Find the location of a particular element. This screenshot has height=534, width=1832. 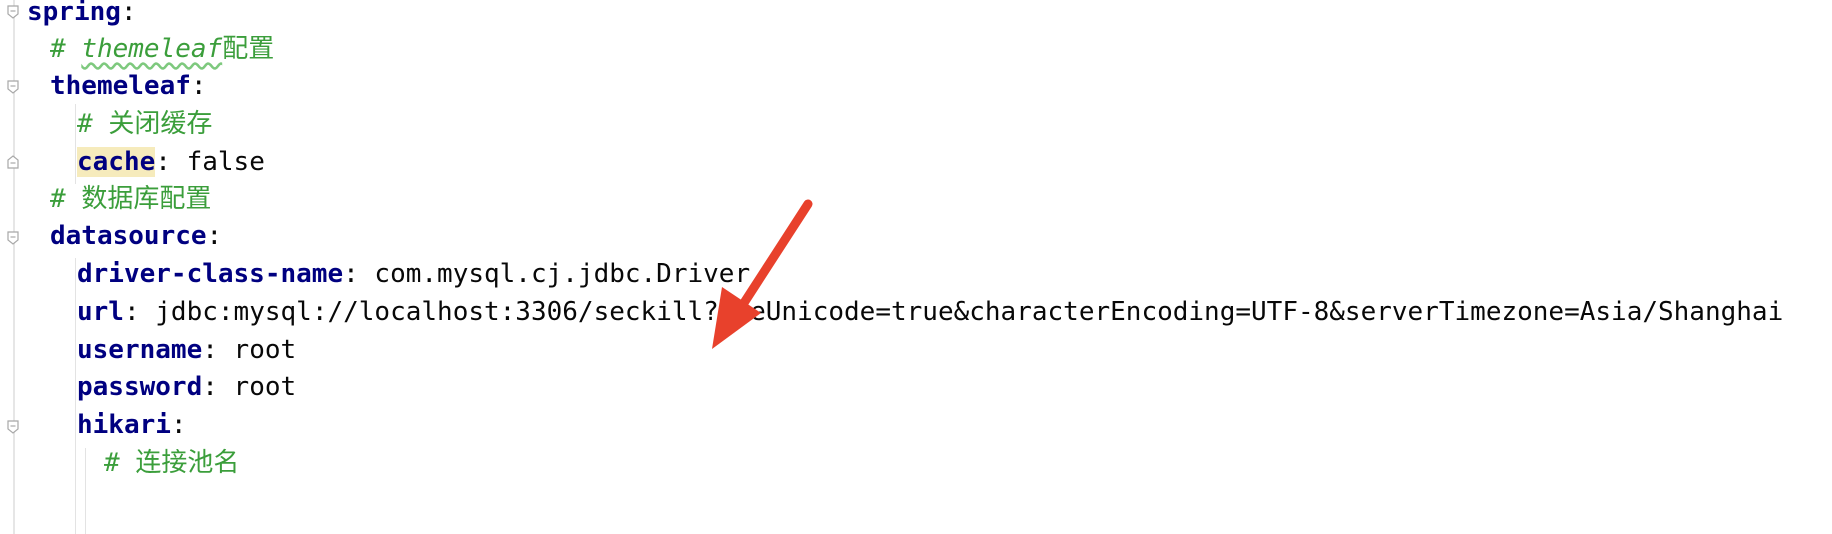

code-comment: # 连接池名 is located at coordinates (171, 463).